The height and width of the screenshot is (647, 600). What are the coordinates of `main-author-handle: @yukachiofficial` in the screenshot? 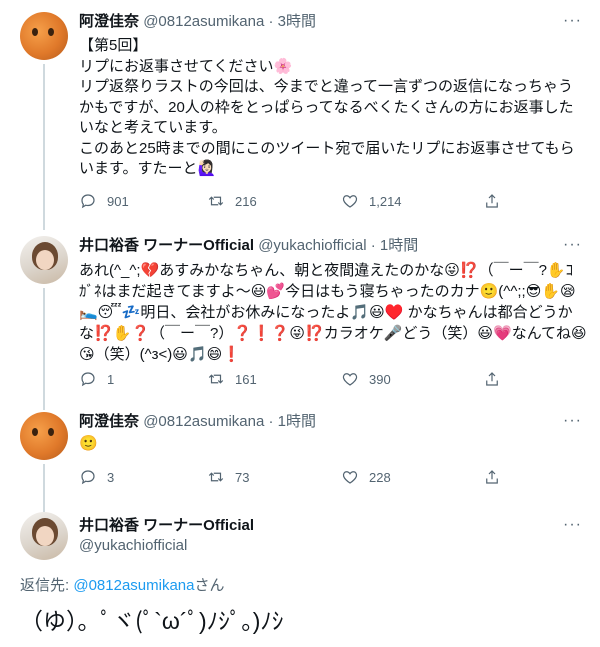 It's located at (133, 546).